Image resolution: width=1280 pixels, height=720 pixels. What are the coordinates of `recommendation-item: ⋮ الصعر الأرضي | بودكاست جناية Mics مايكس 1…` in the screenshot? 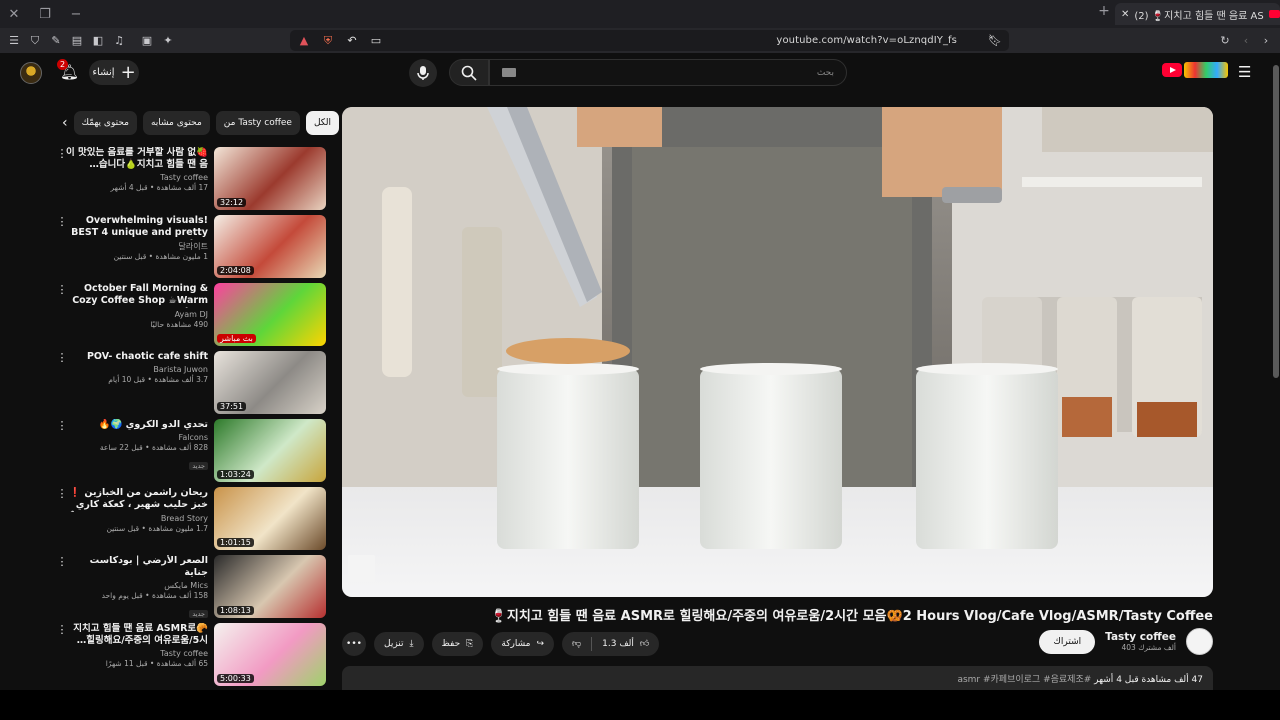 It's located at (193, 587).